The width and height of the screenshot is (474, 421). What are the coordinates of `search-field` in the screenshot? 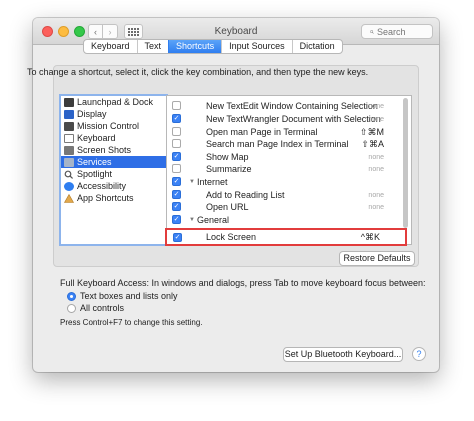 It's located at (397, 31).